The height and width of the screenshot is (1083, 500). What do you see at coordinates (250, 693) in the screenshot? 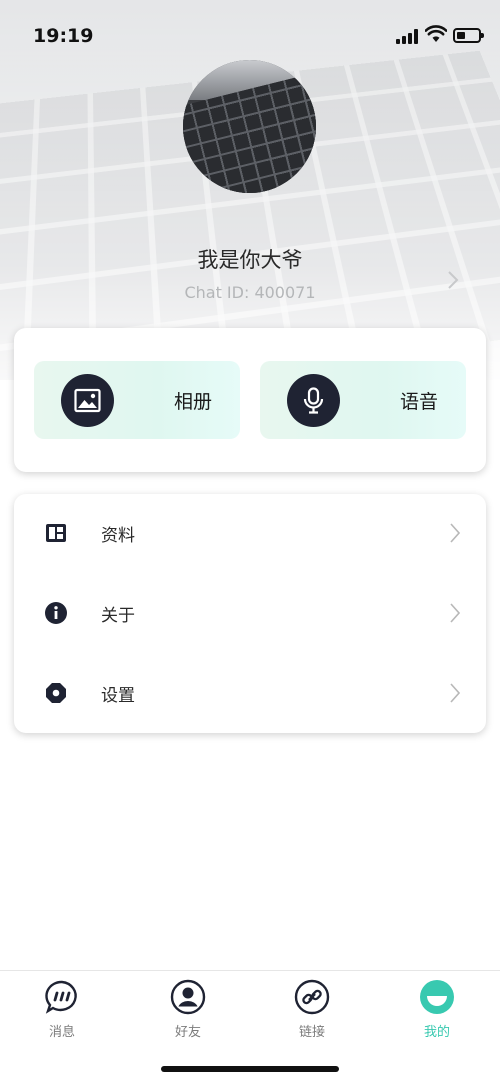
I see `menu-item-settings: 设置` at bounding box center [250, 693].